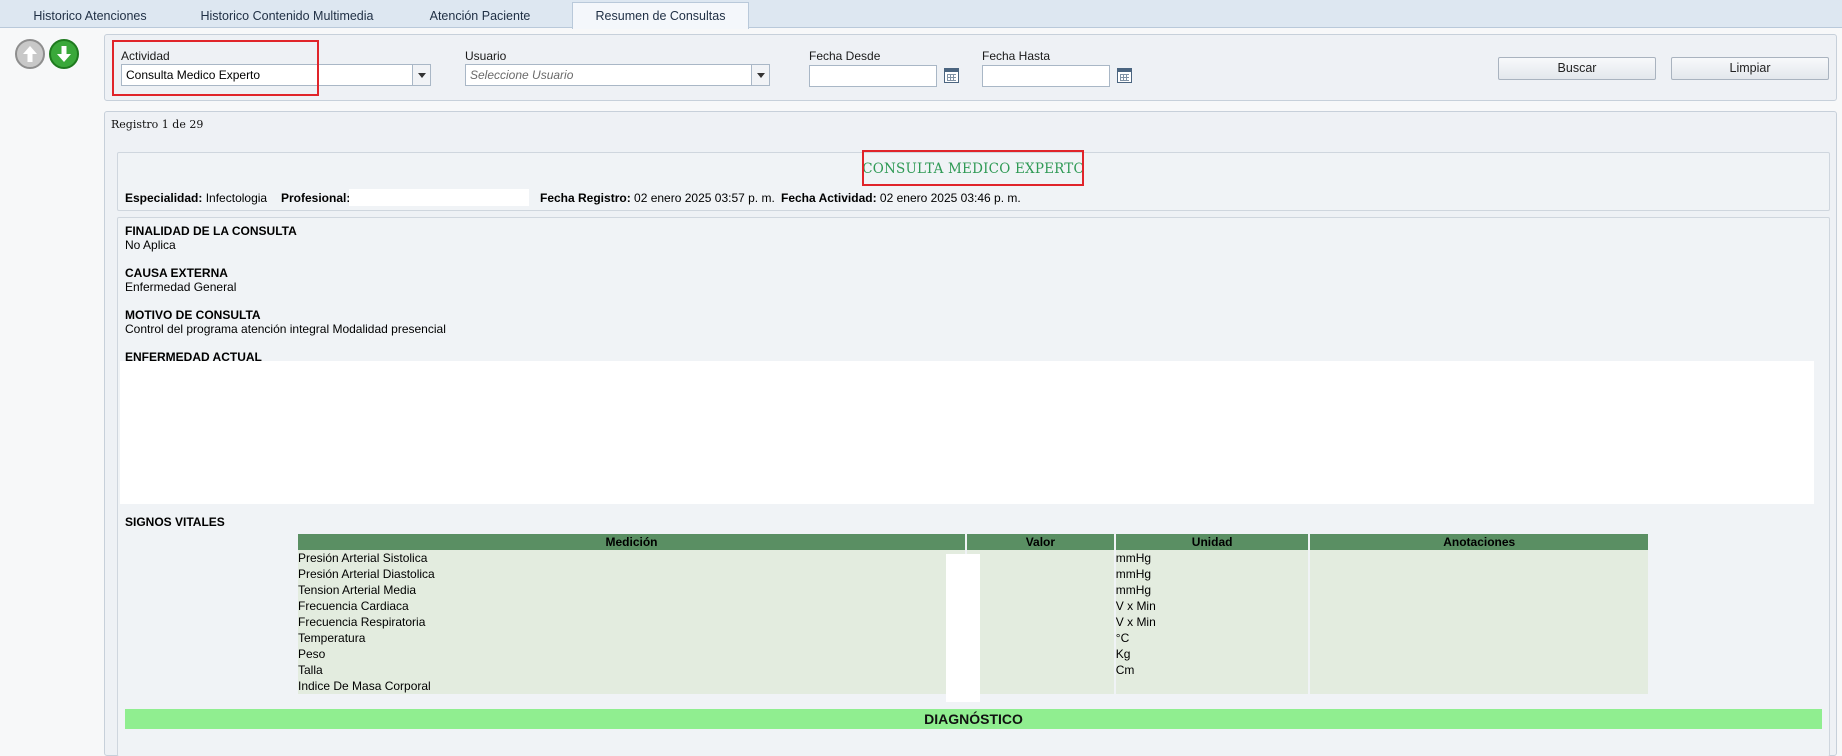 The image size is (1842, 756). What do you see at coordinates (181, 287) in the screenshot?
I see `causa-value: Enfermedad General` at bounding box center [181, 287].